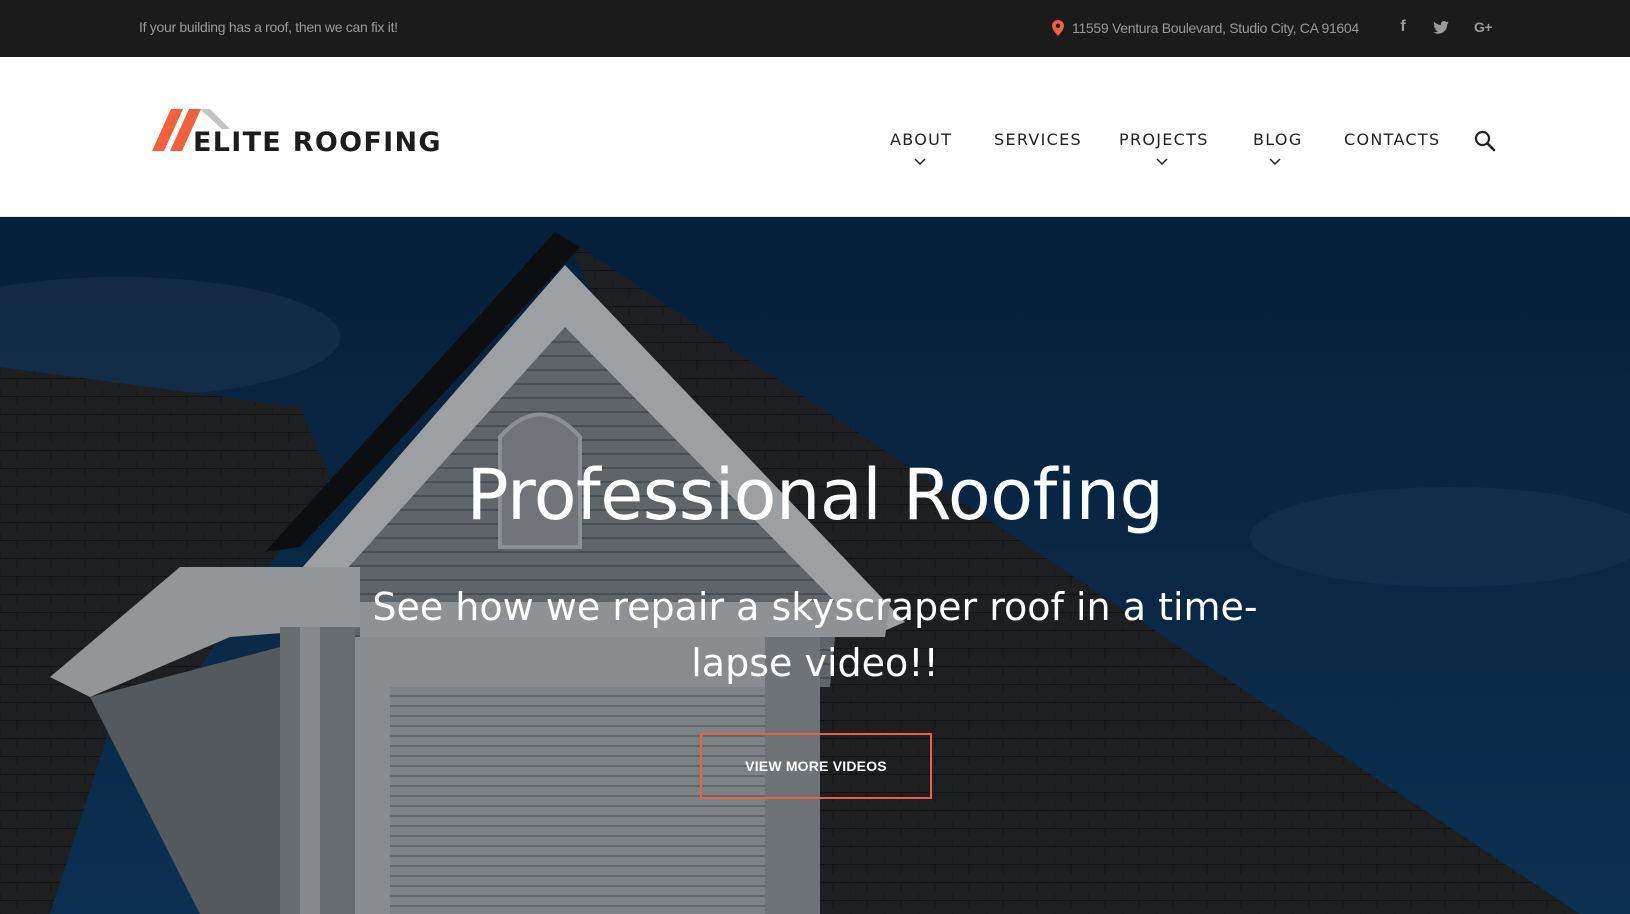 The width and height of the screenshot is (1630, 914). I want to click on view-more-videos-label: VIEW MORE VIDEOS, so click(816, 766).